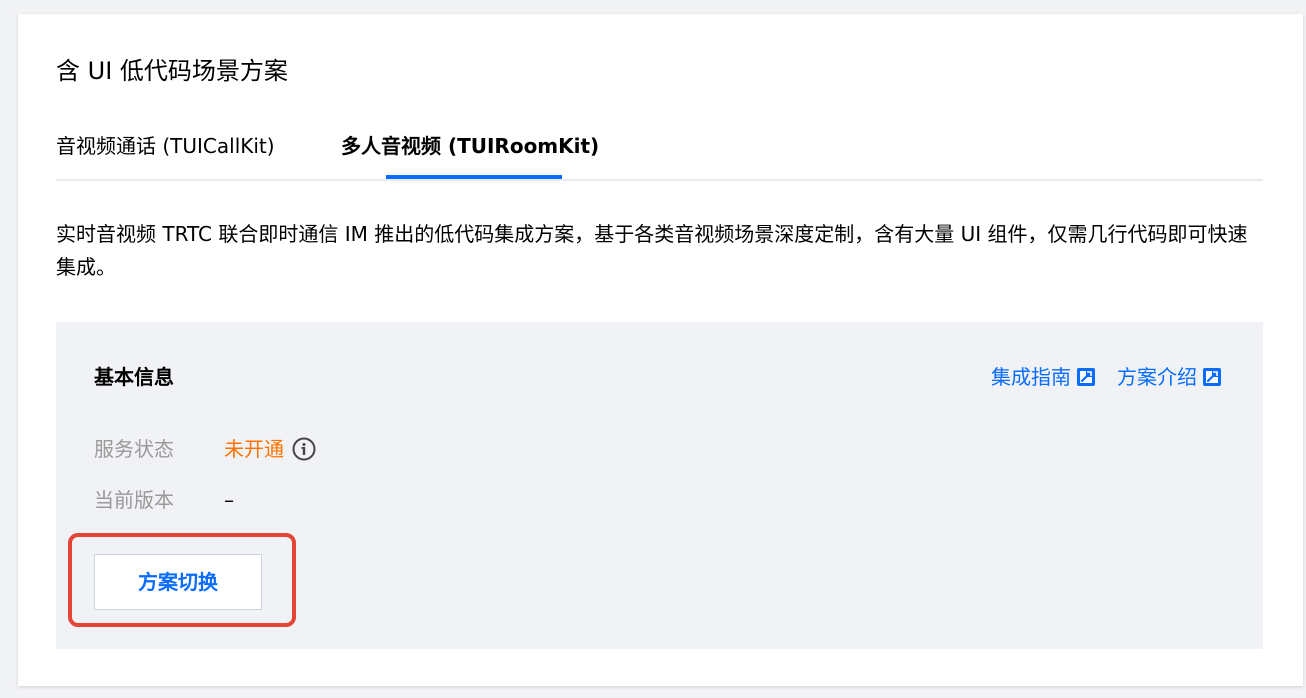 This screenshot has width=1306, height=698. I want to click on basic-info-title: 基本信息, so click(134, 377).